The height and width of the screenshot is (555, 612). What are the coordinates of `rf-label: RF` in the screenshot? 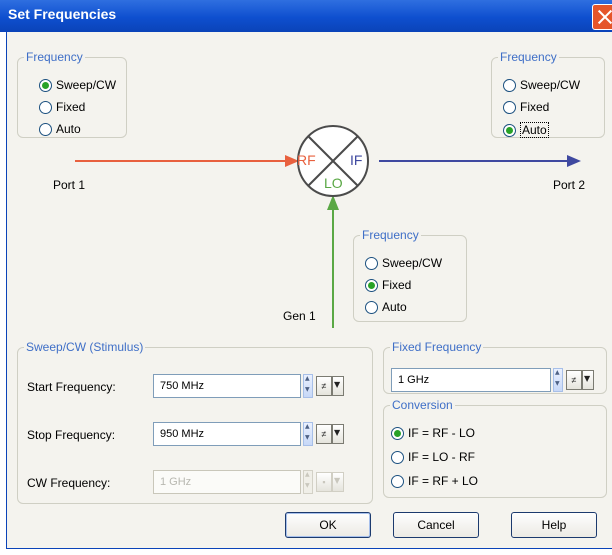 It's located at (306, 160).